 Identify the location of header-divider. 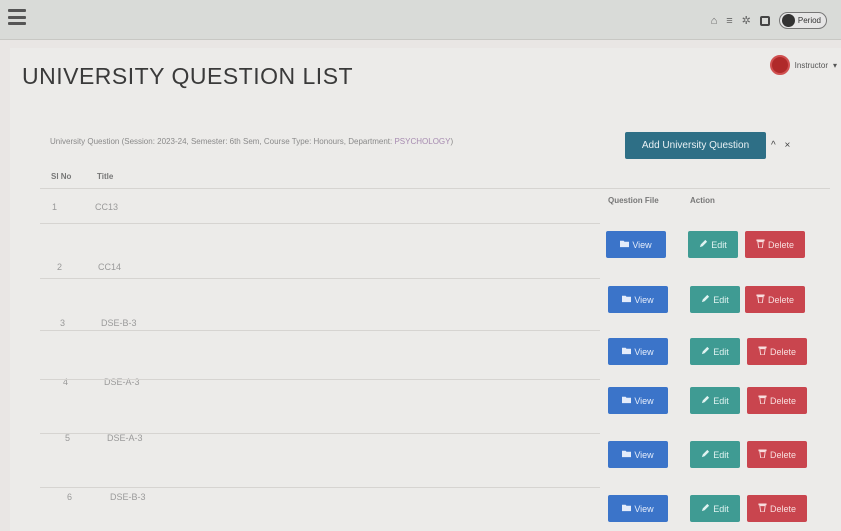
(435, 188).